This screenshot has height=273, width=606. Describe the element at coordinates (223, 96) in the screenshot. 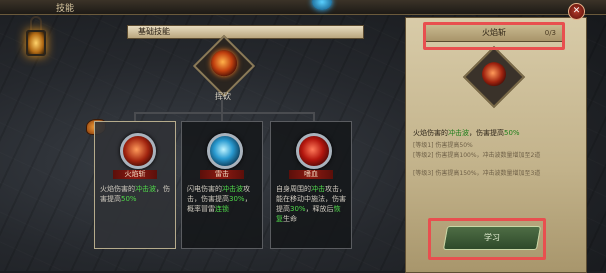

I see `main-skill-label: 挥砍` at that location.